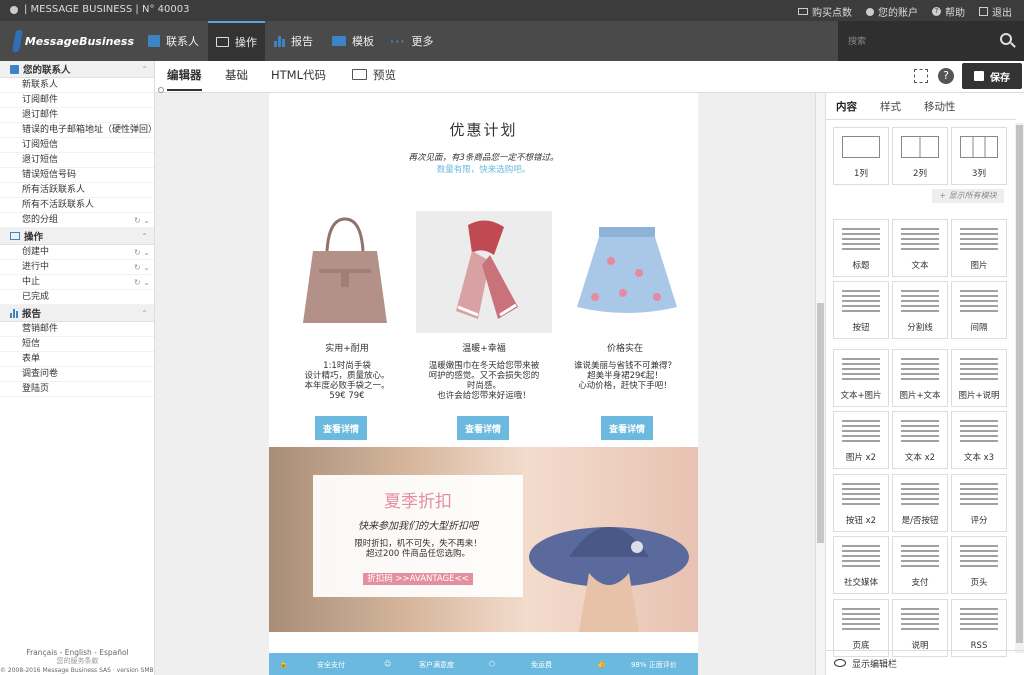 This screenshot has height=675, width=1024. I want to click on tab-style: 样式, so click(890, 106).